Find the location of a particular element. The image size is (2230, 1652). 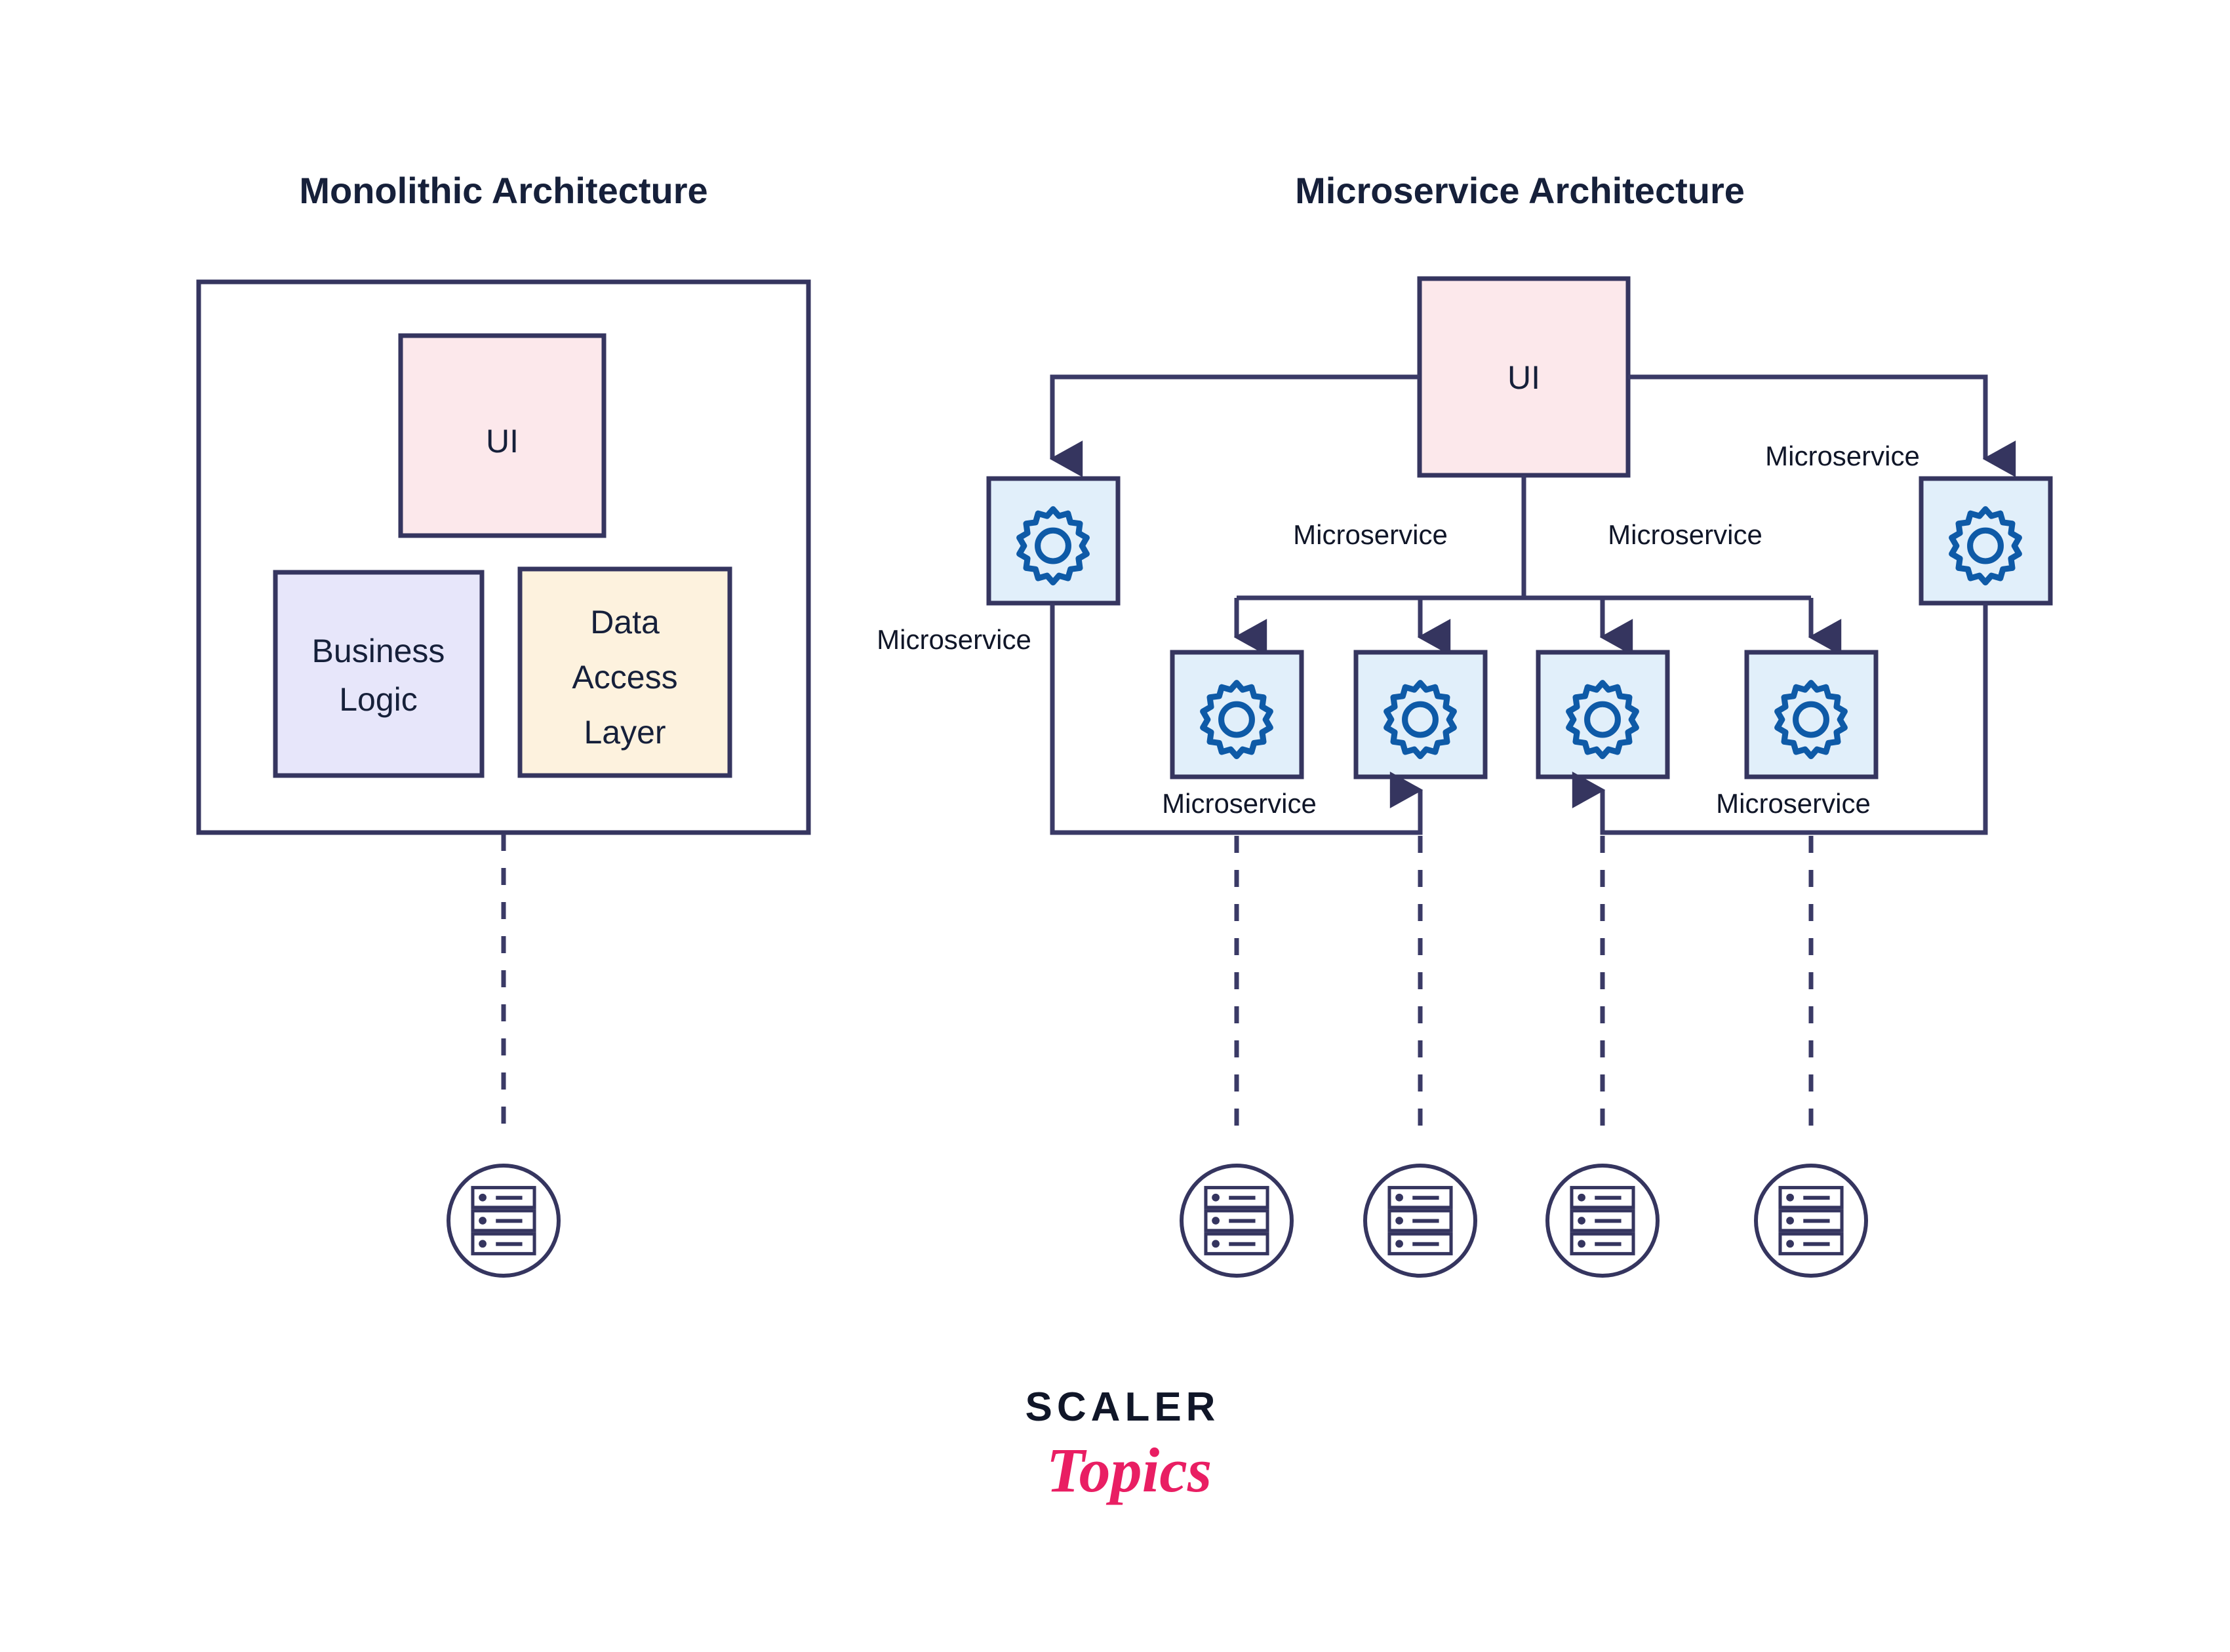

ui-to-left-microservice-edge is located at coordinates (1234, 425).